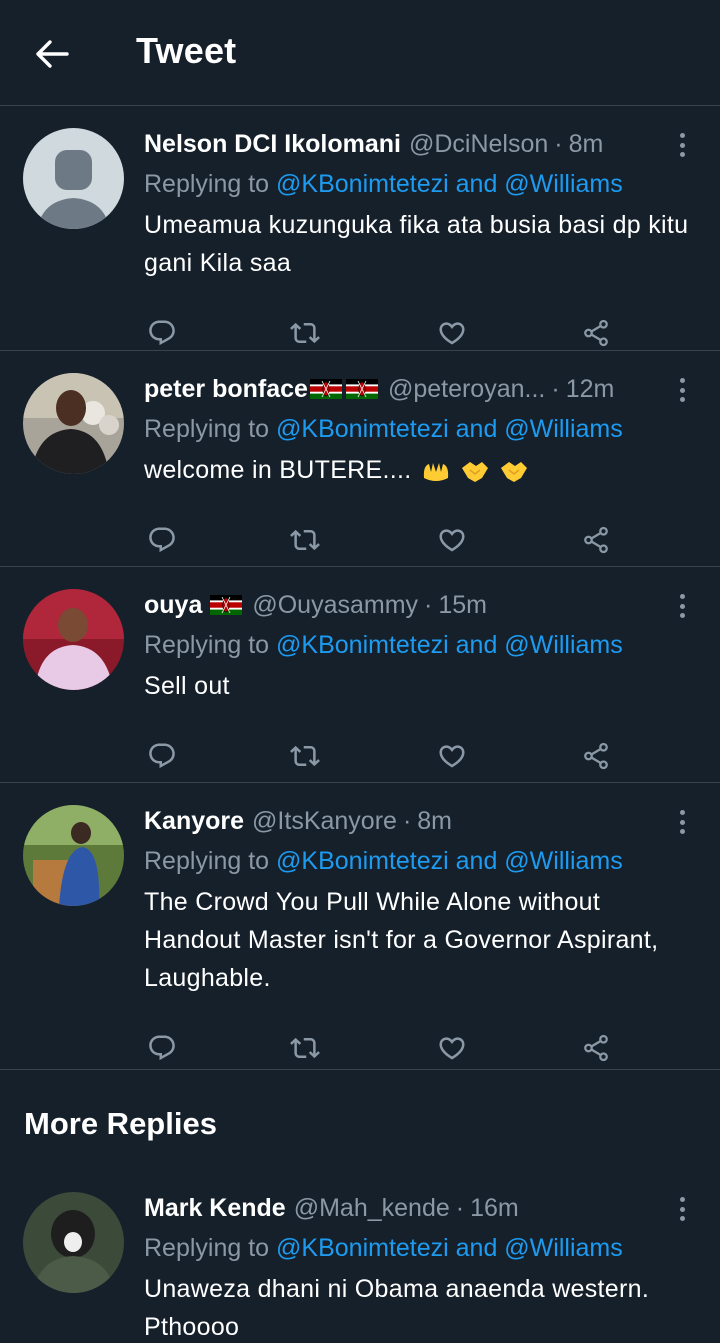 The width and height of the screenshot is (720, 1343). Describe the element at coordinates (272, 144) in the screenshot. I see `author-name: Nelson DCI Ikolomani` at that location.